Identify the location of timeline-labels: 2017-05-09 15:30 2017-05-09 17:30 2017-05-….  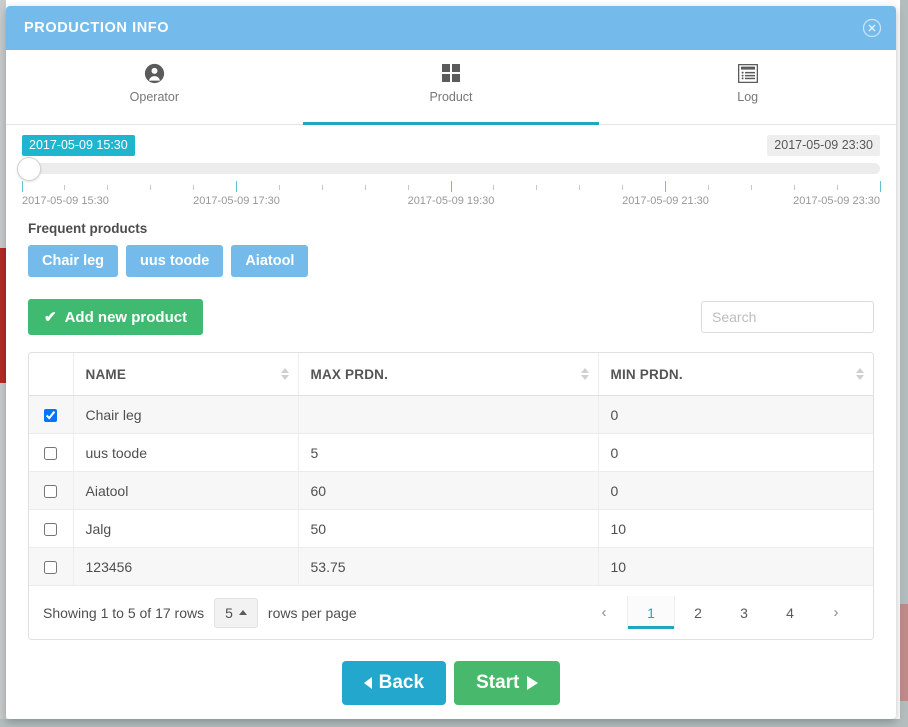
(451, 203).